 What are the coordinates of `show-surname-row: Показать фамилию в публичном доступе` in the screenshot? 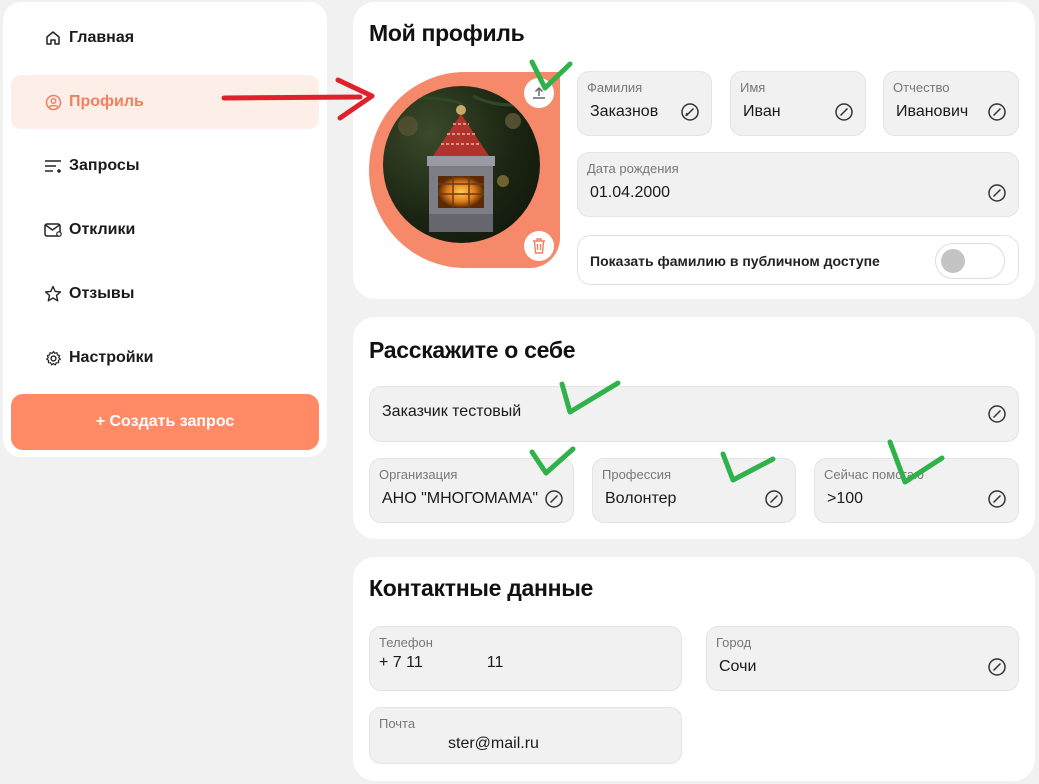 It's located at (798, 260).